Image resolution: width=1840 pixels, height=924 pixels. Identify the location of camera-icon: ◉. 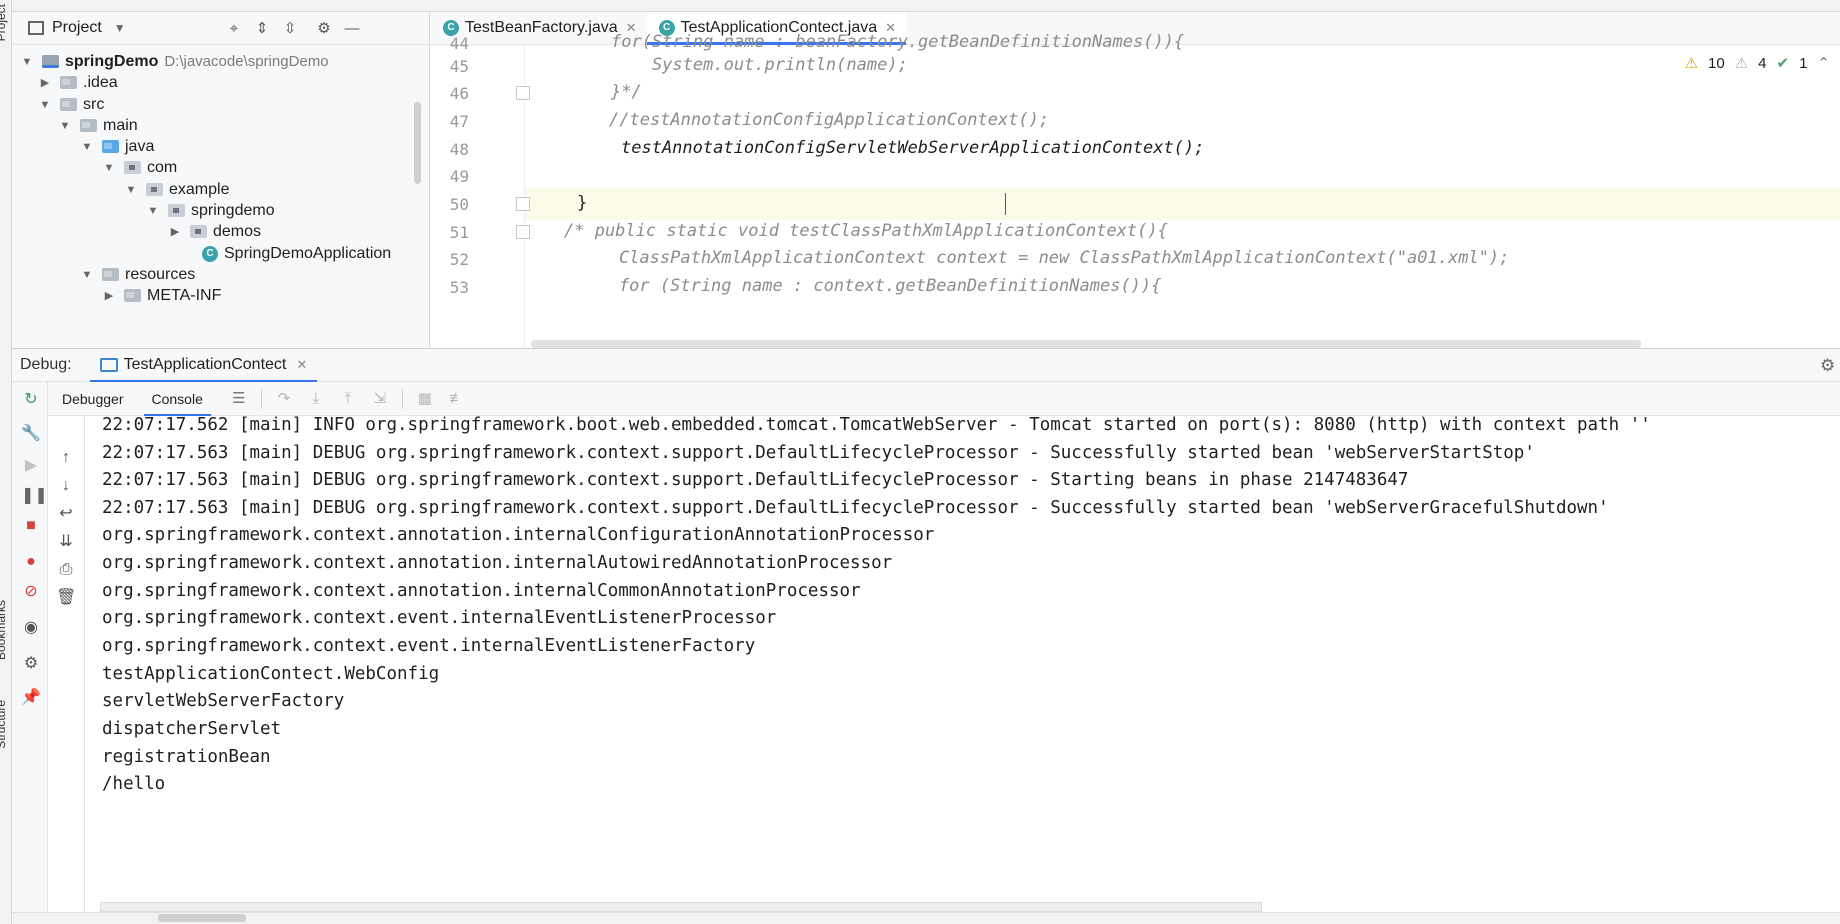
(31, 628).